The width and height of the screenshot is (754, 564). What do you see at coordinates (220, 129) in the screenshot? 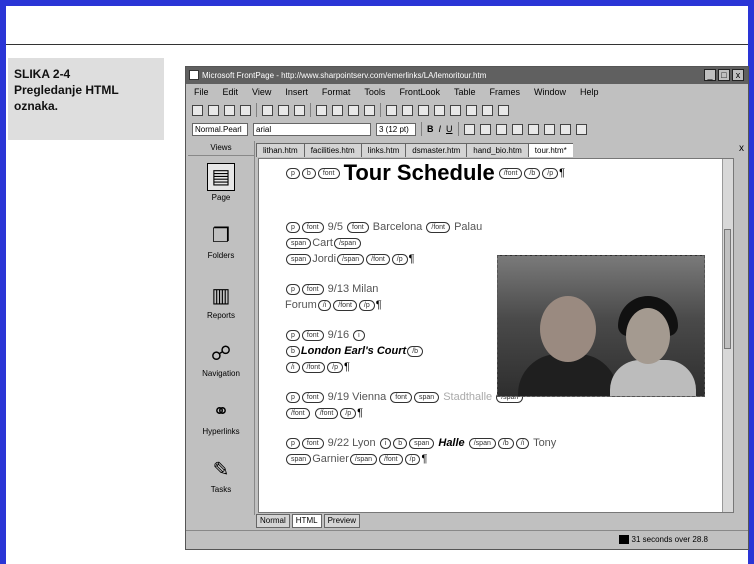
I see `style-combo: Normal.Pearl` at bounding box center [220, 129].